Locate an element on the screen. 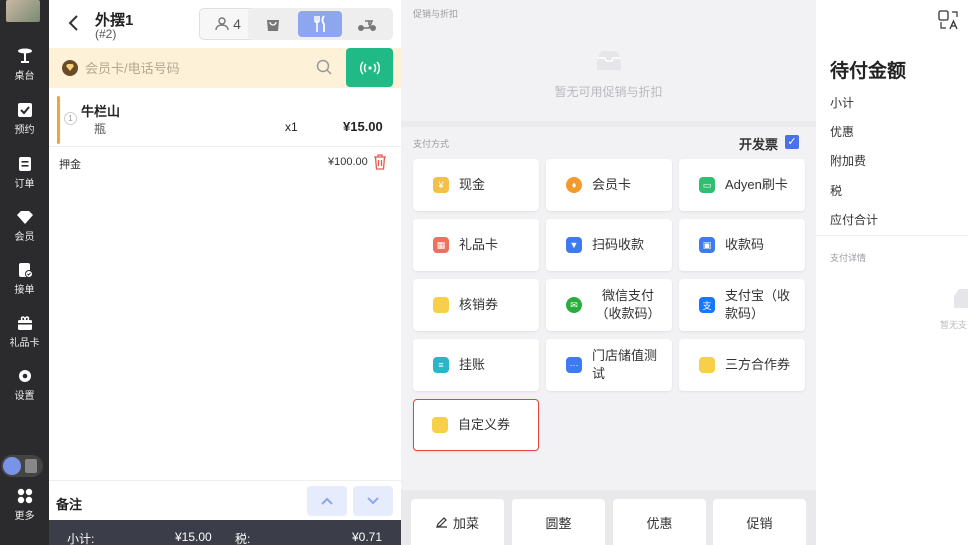 The width and height of the screenshot is (968, 545). deposit-label: 押金 is located at coordinates (70, 165).